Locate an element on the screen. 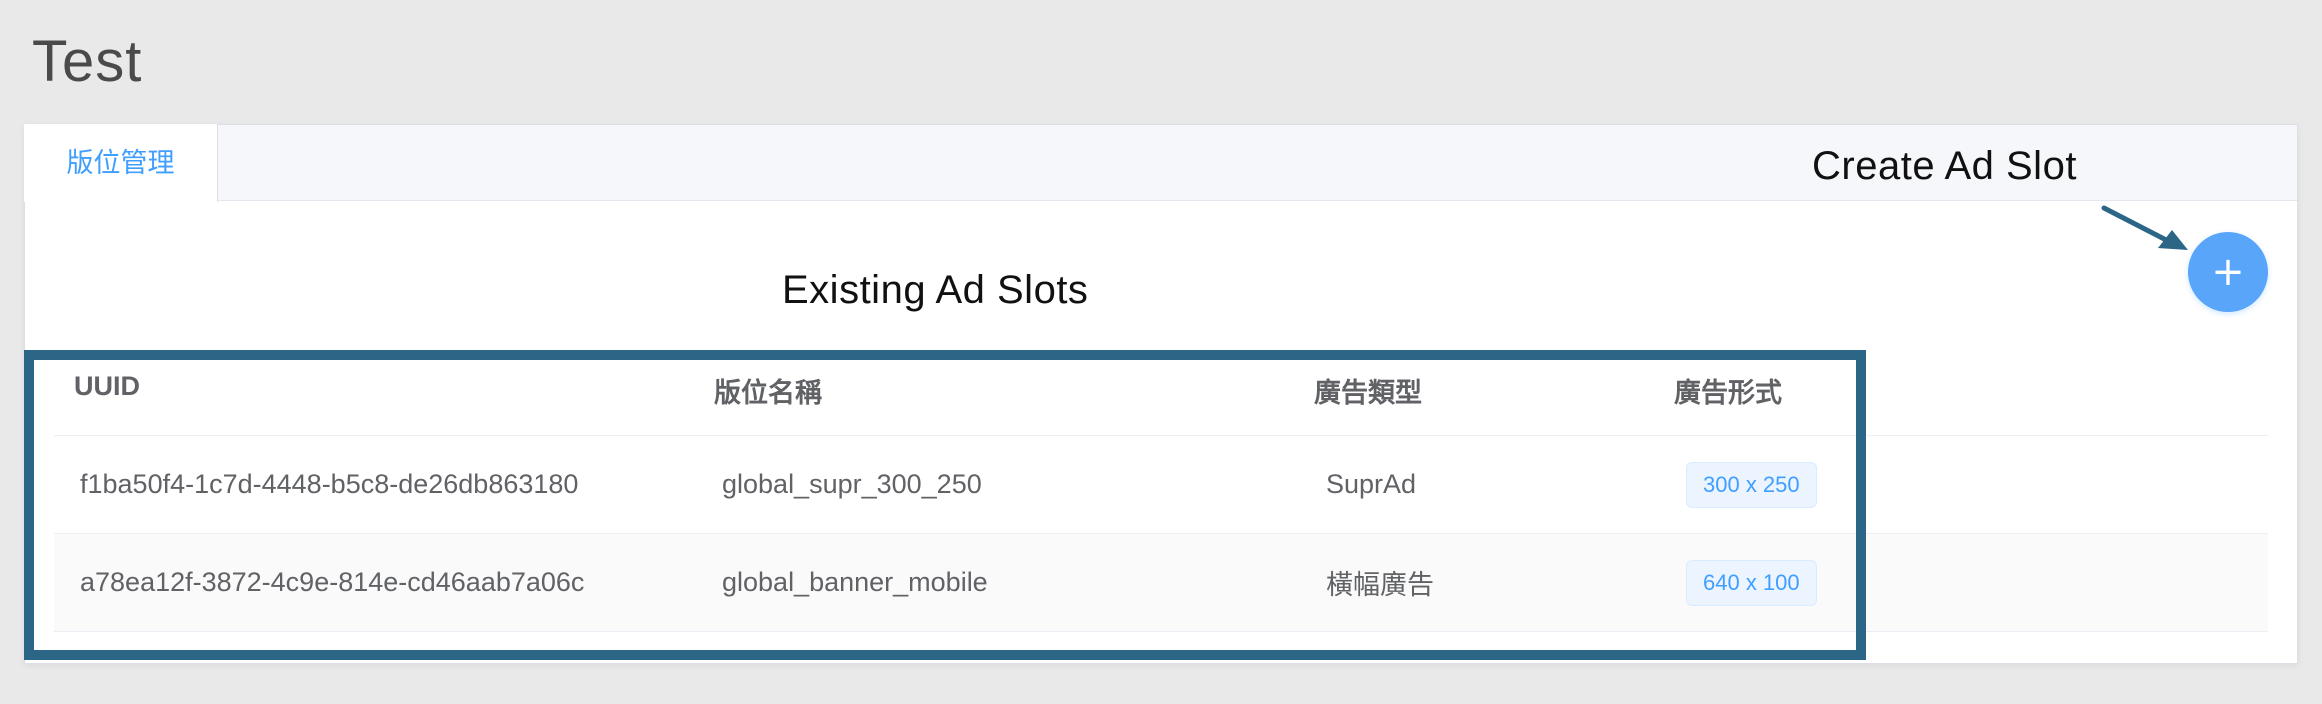  ad-type-cell: 橫幅廣告 is located at coordinates (1380, 585).